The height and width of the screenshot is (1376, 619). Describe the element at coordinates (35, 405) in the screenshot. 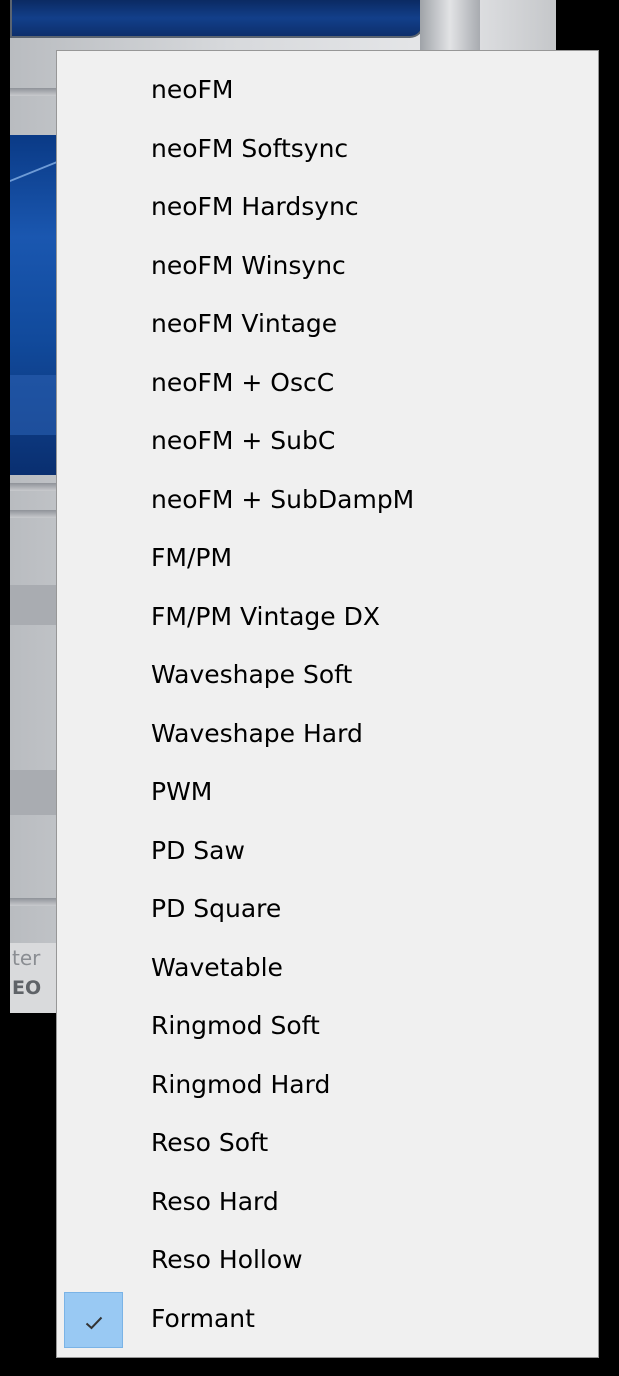

I see `oscillator-display-lower` at that location.